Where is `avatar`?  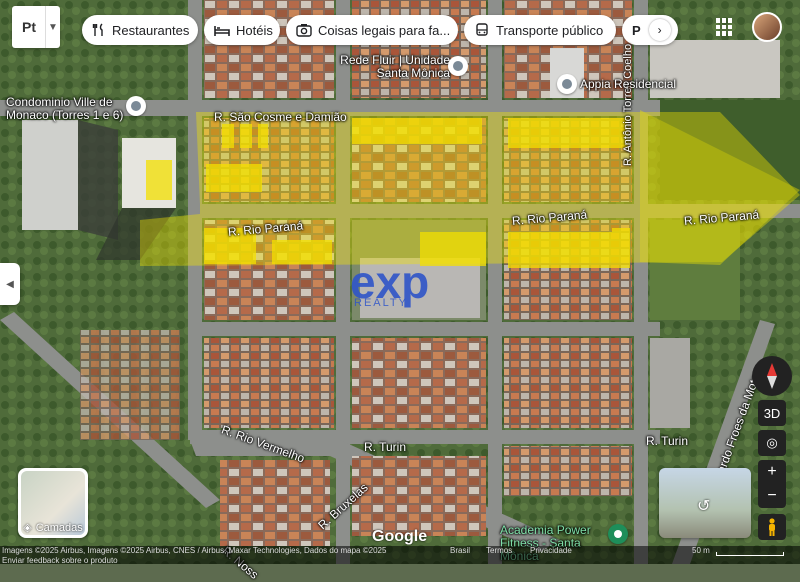
avatar is located at coordinates (767, 27).